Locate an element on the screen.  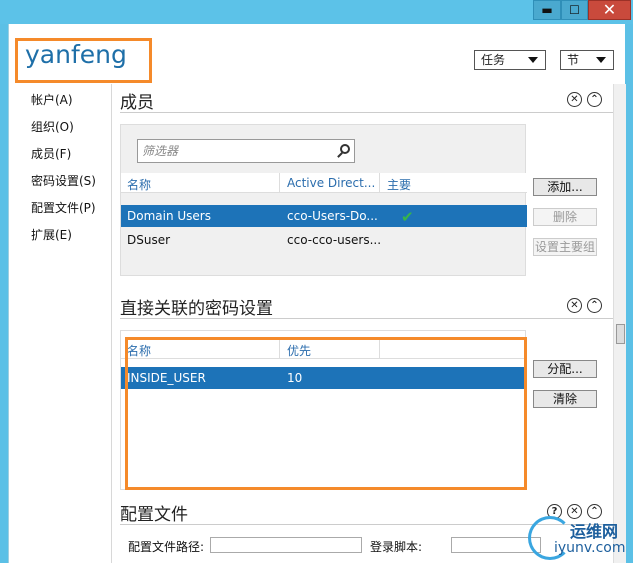
section-dropdown: 节 is located at coordinates (587, 60).